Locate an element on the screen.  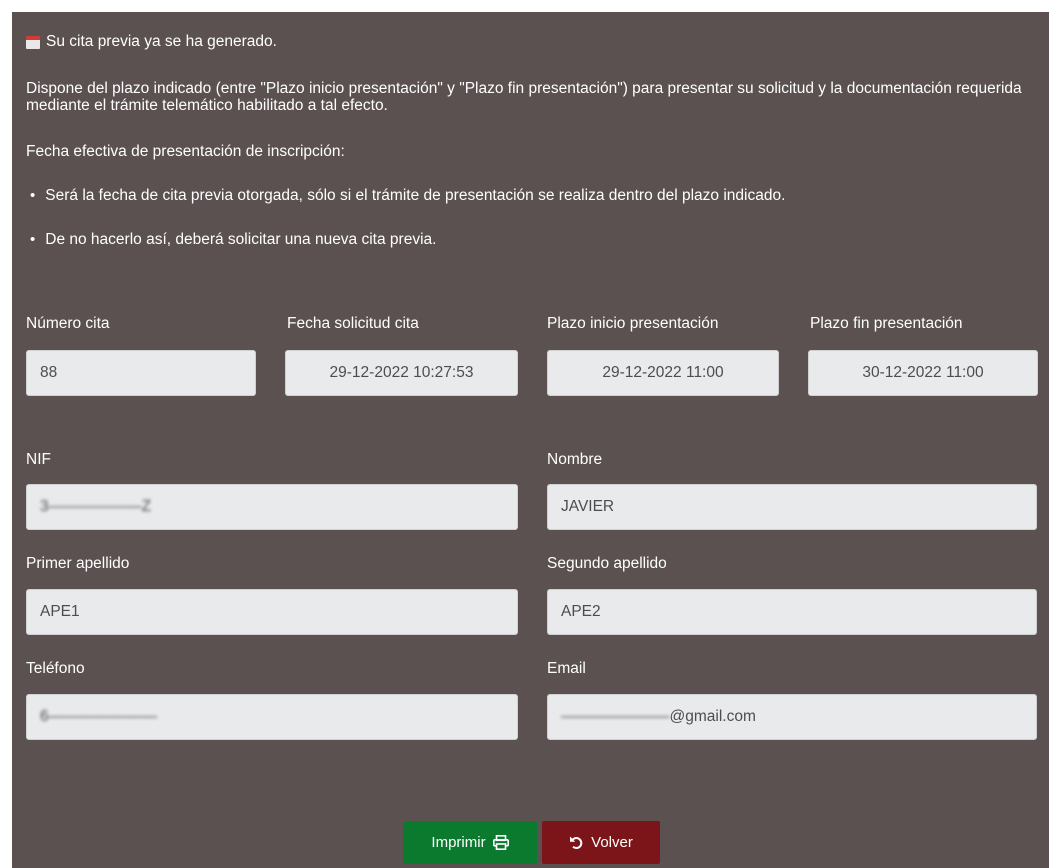
email-domain: @gmail.com is located at coordinates (712, 716).